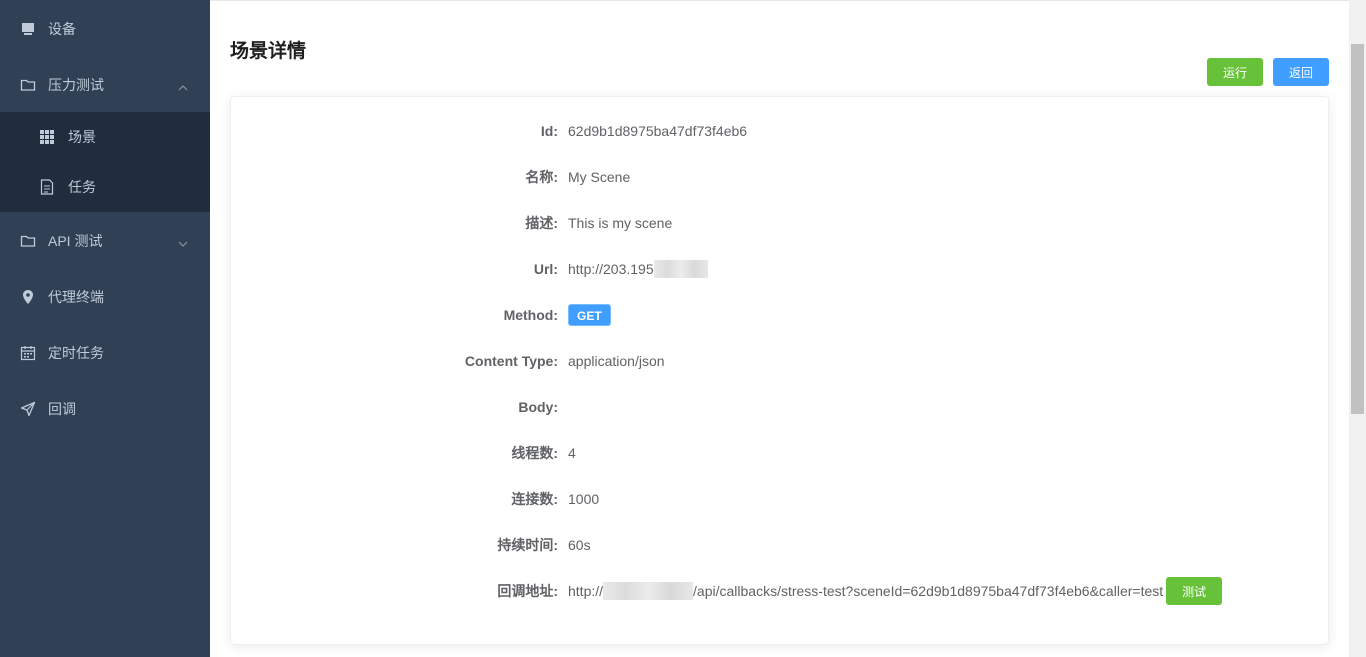 Image resolution: width=1366 pixels, height=657 pixels. What do you see at coordinates (780, 223) in the screenshot?
I see `detail-row-description: 描述: This is my scene` at bounding box center [780, 223].